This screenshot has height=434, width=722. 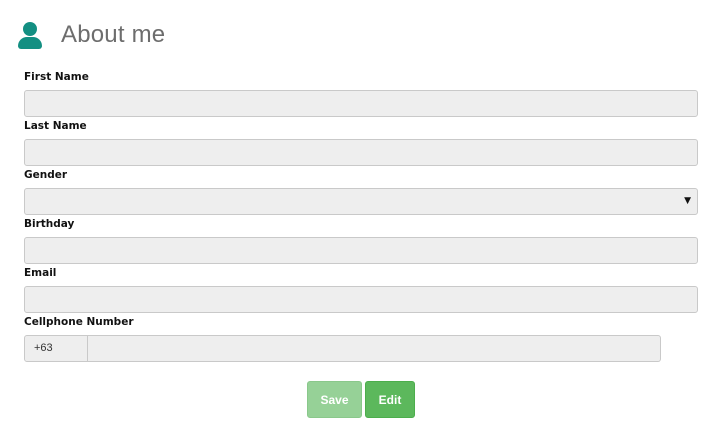 What do you see at coordinates (56, 77) in the screenshot?
I see `first-name-label: First Name` at bounding box center [56, 77].